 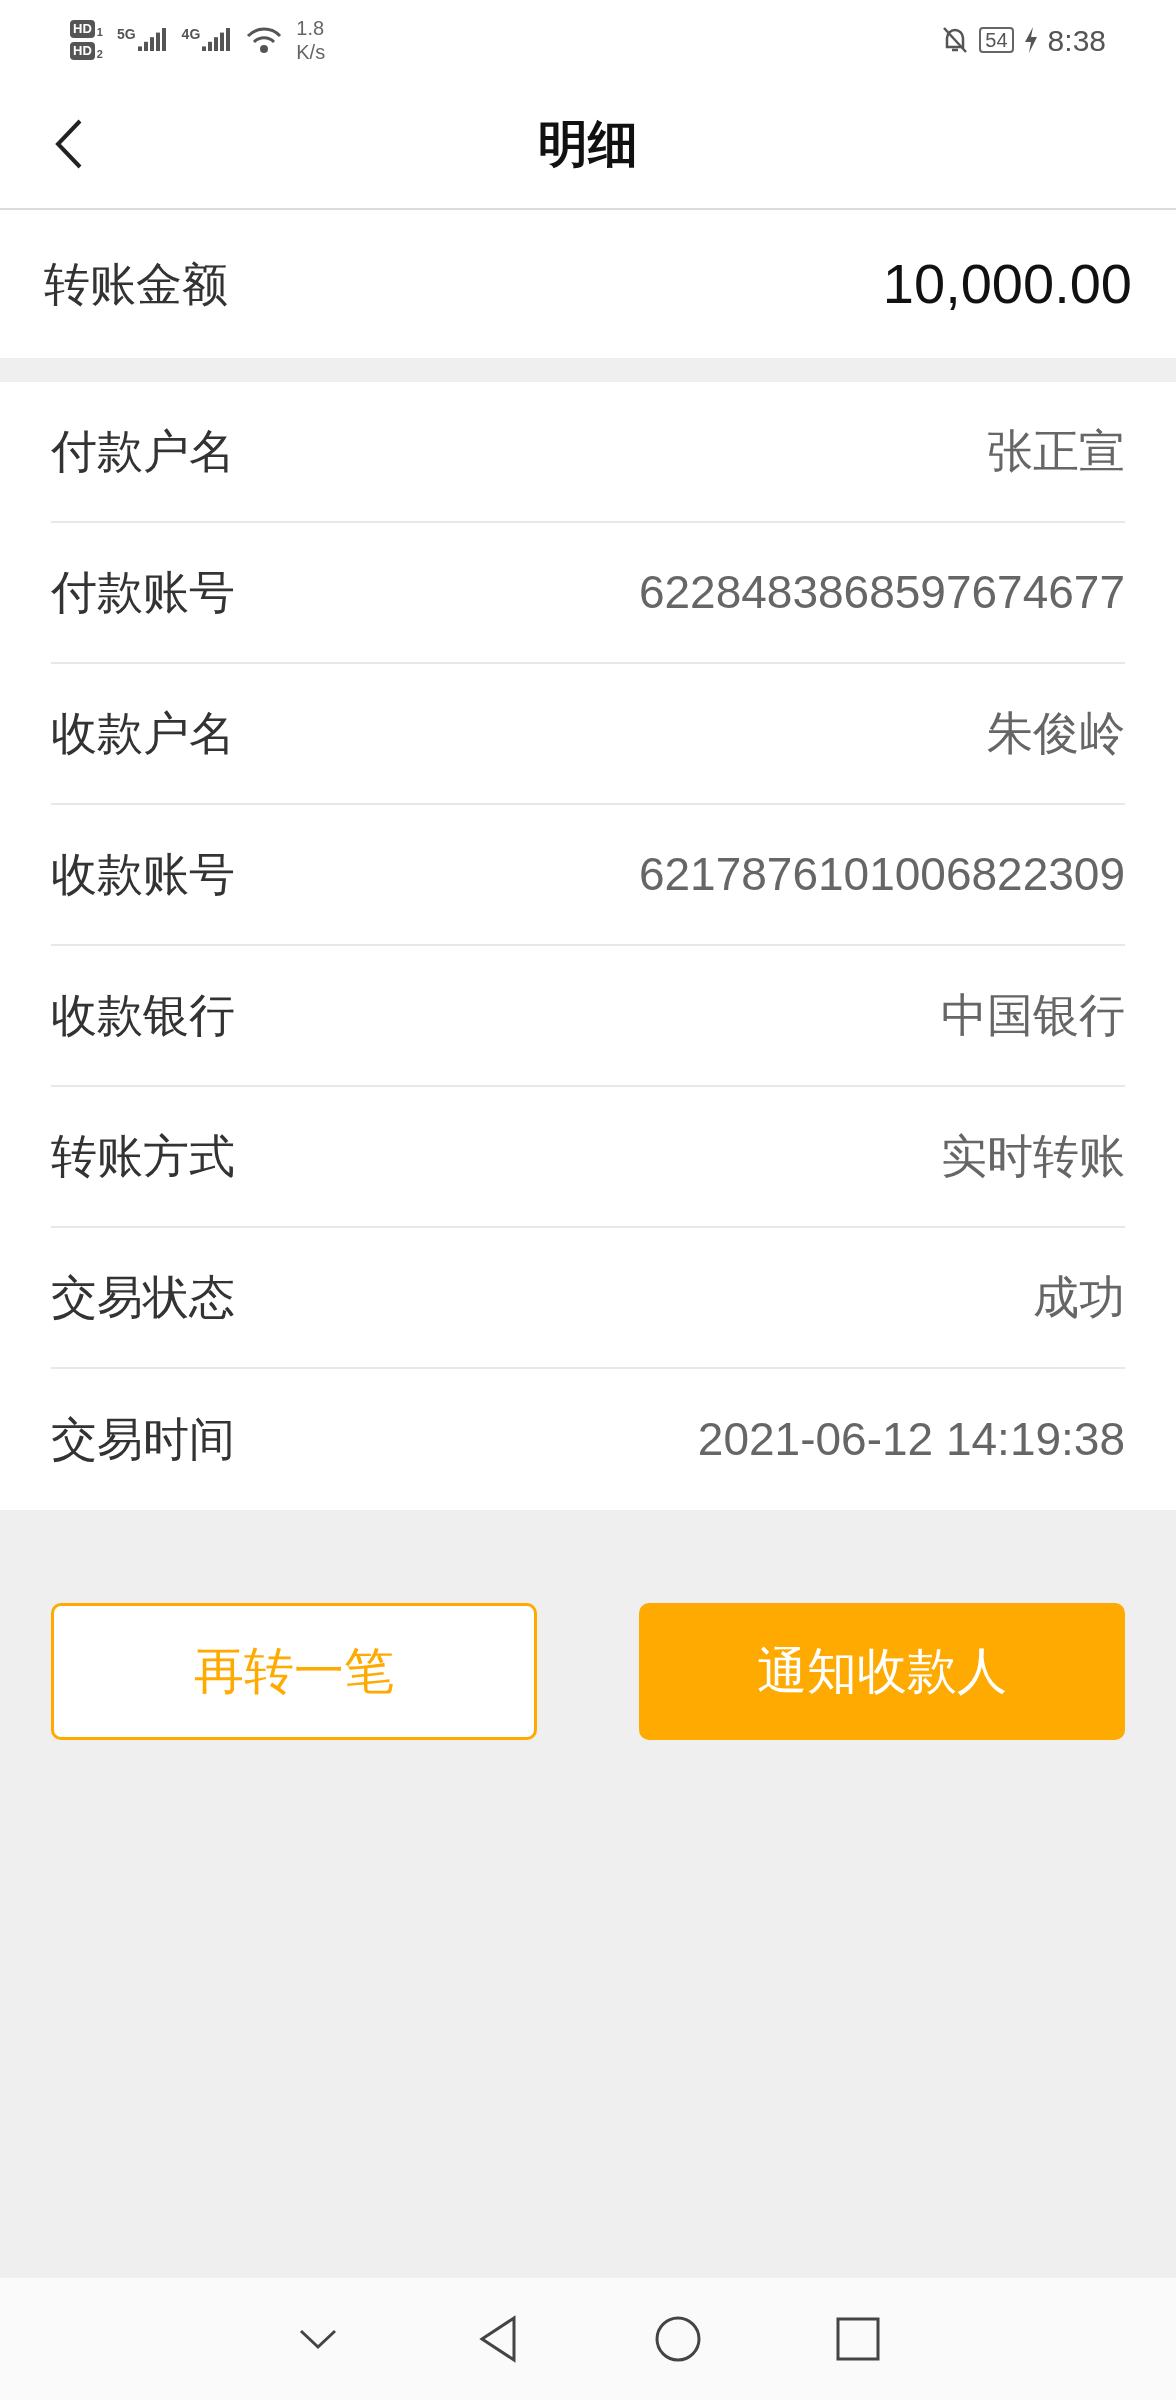 I want to click on detail-value: 6228483868597674677, so click(x=881, y=592).